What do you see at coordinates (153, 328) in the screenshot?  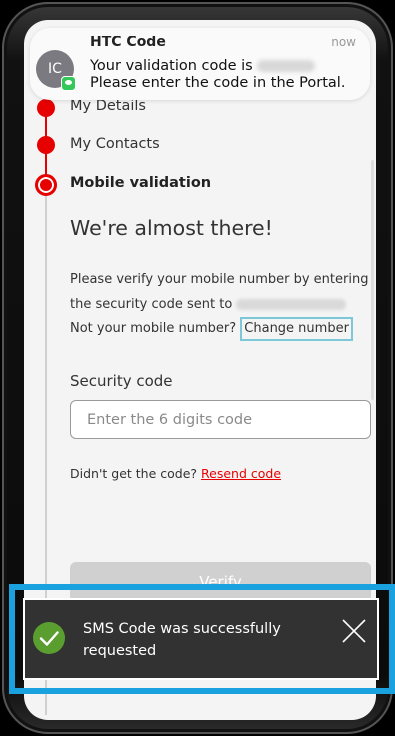 I see `not-your-number-text: Not your mobile number?` at bounding box center [153, 328].